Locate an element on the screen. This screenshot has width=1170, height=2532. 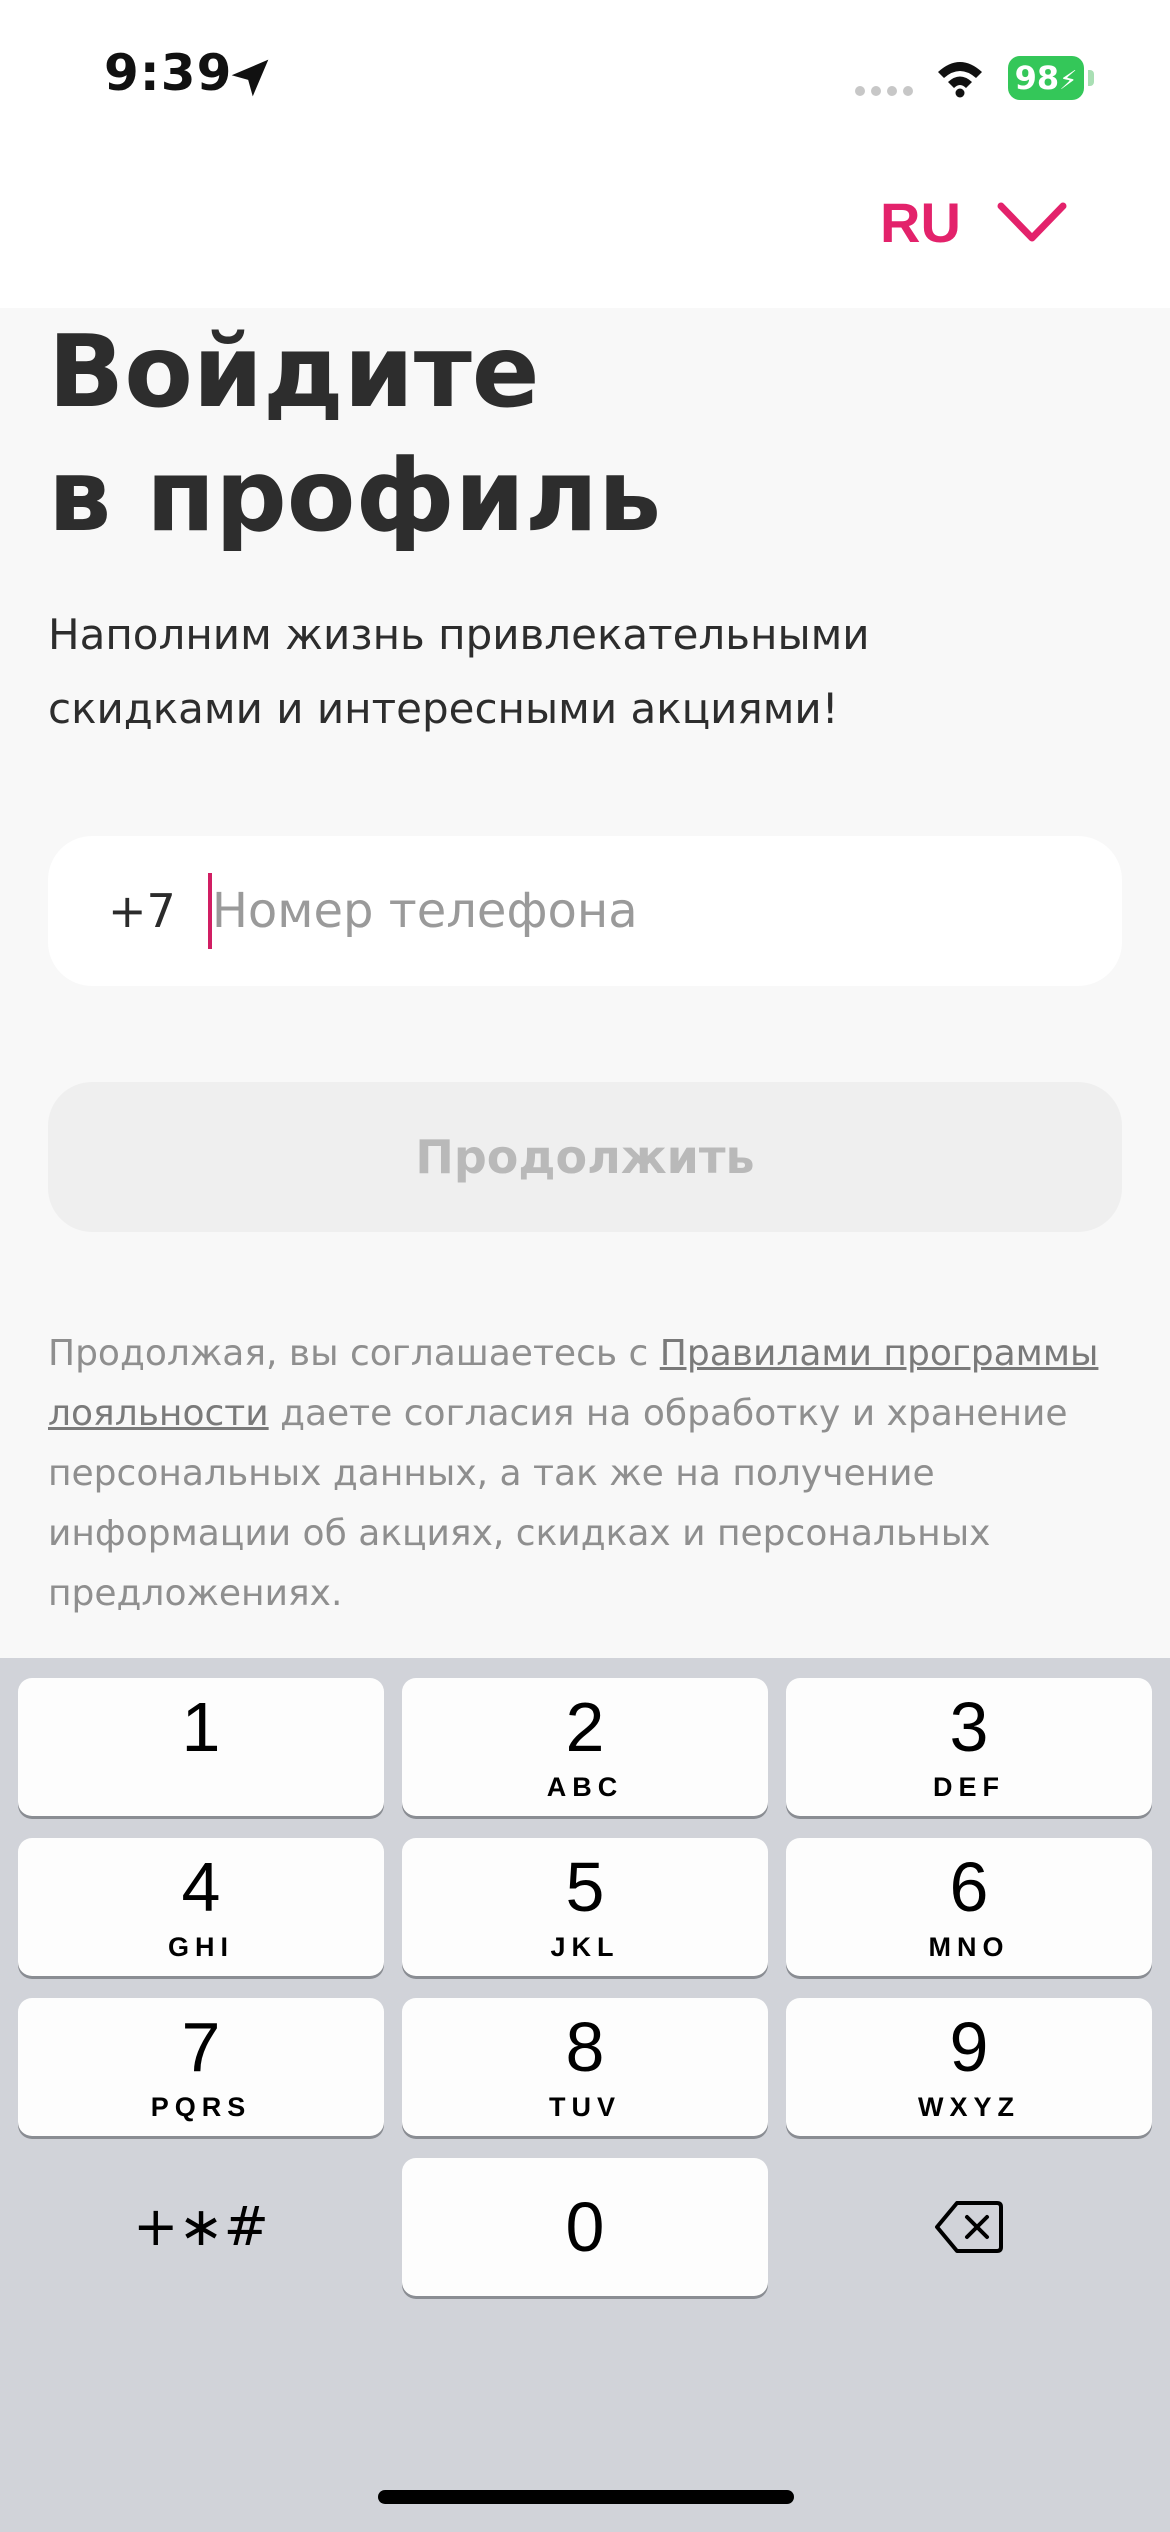
delete-key is located at coordinates (969, 2227).